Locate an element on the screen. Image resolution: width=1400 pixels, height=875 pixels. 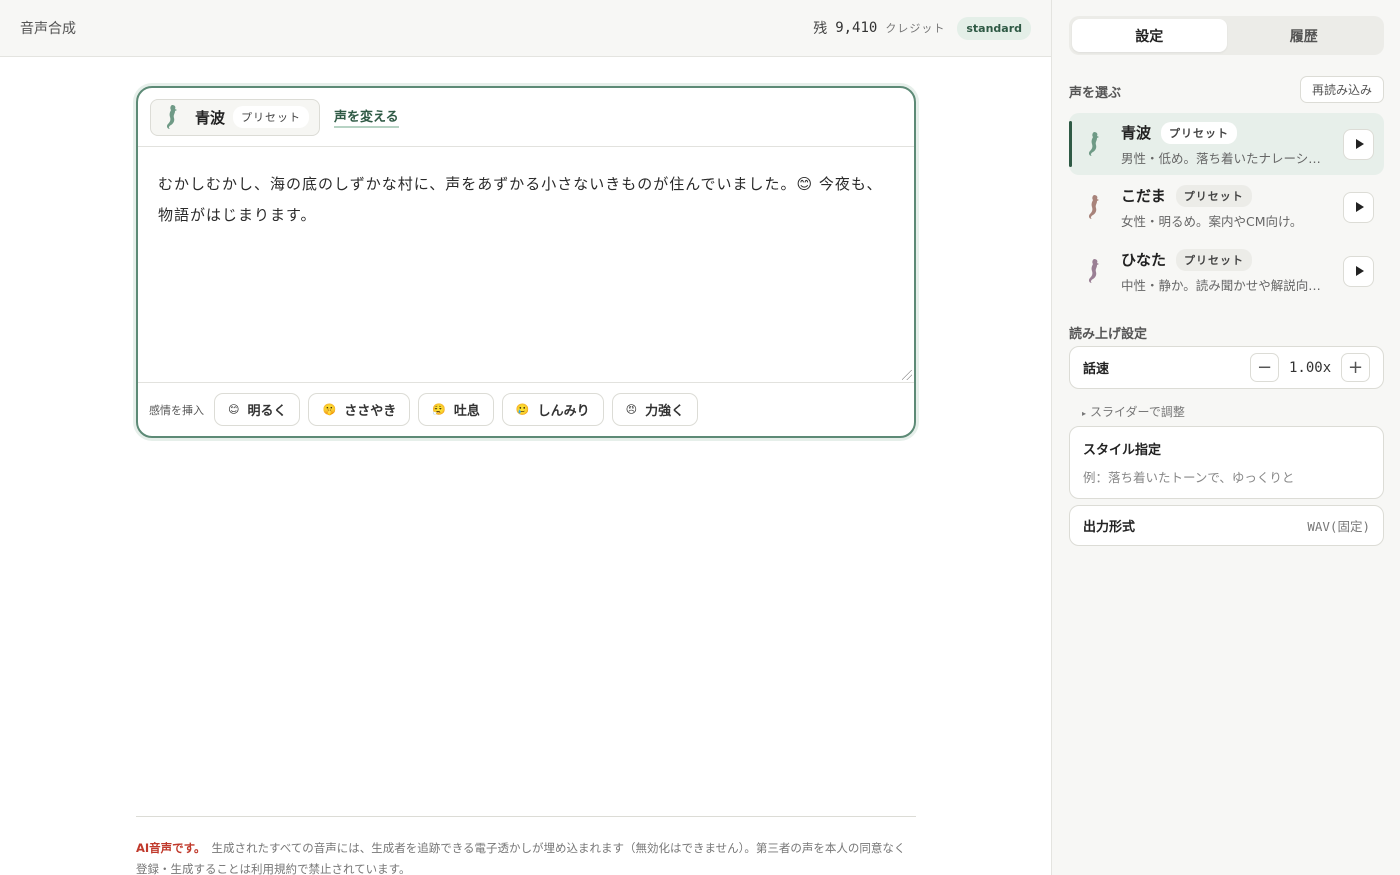
ai-warning: AI音声です。 is located at coordinates (171, 848).